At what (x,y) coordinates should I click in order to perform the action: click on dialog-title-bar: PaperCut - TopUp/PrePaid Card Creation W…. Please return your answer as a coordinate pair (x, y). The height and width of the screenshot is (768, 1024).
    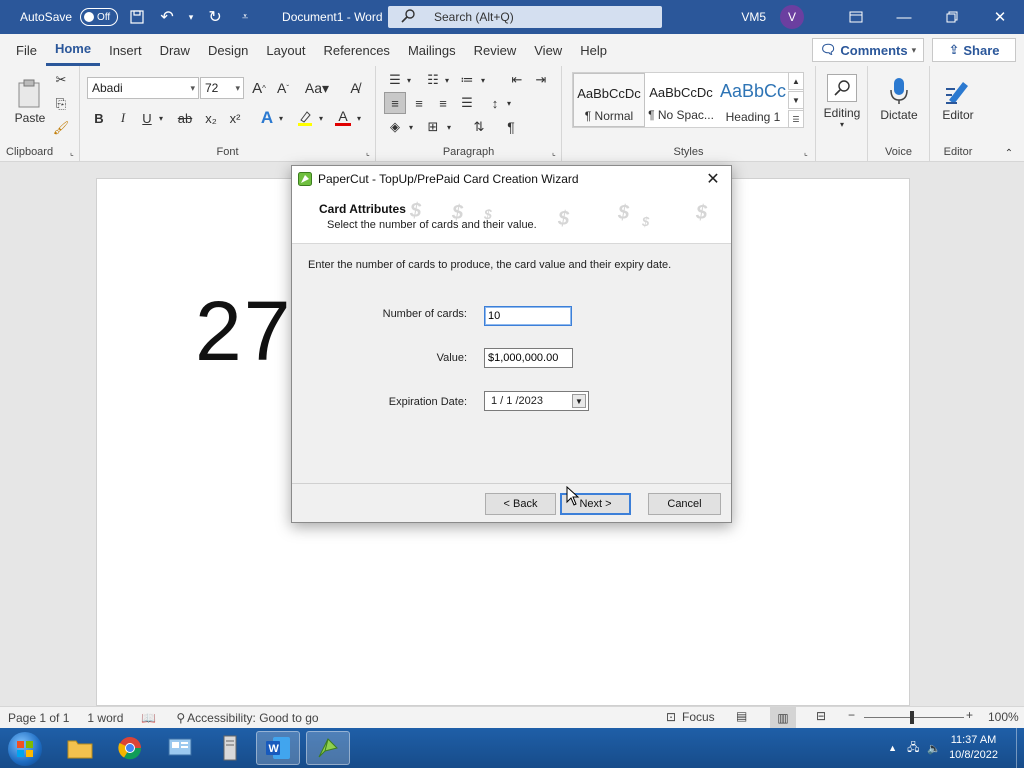
    Looking at the image, I should click on (511, 179).